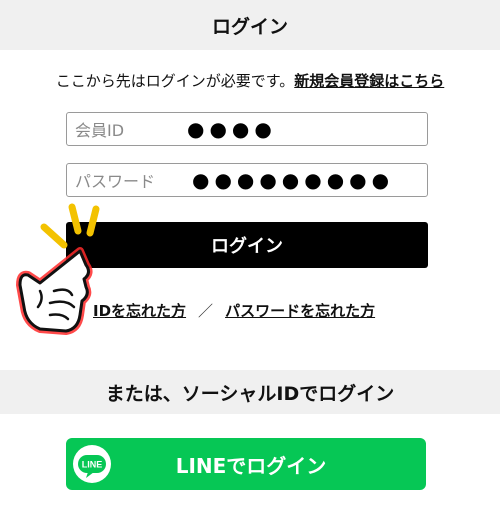  I want to click on login-title: ログイン, so click(249, 26).